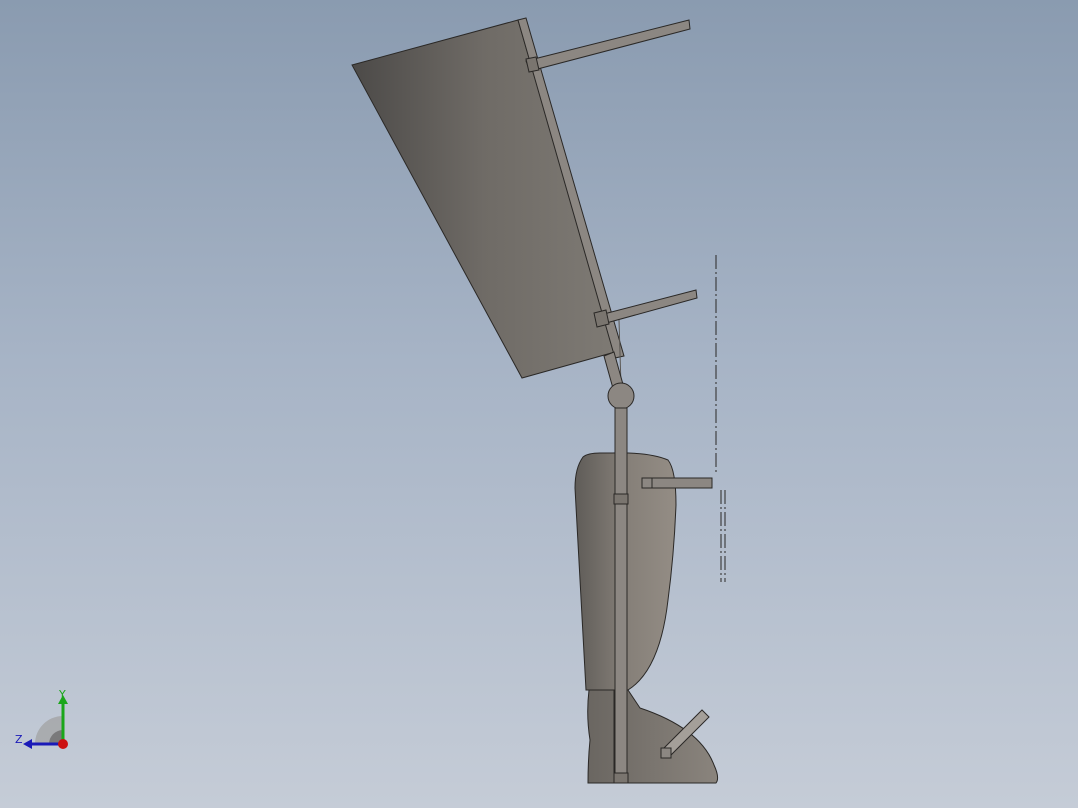 Image resolution: width=1078 pixels, height=808 pixels. Describe the element at coordinates (666, 753) in the screenshot. I see `footrest-pivot` at that location.